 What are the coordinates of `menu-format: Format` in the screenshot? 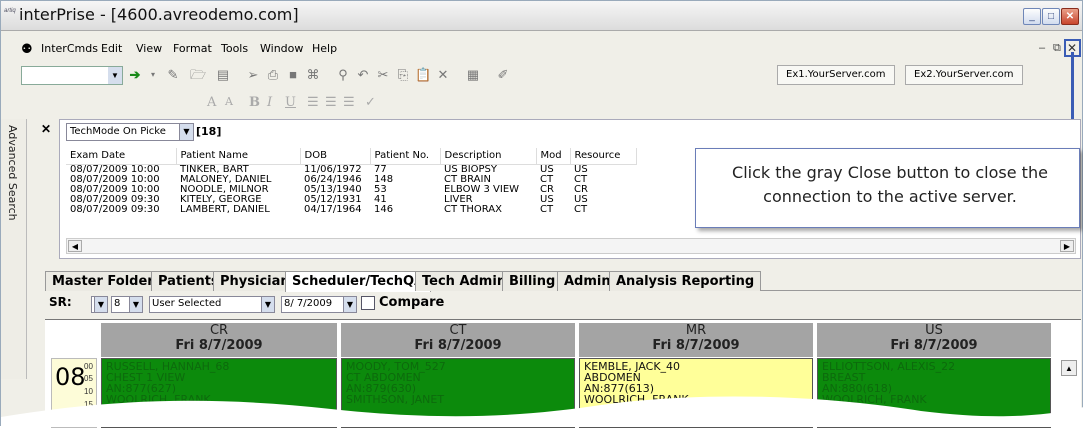 It's located at (192, 48).